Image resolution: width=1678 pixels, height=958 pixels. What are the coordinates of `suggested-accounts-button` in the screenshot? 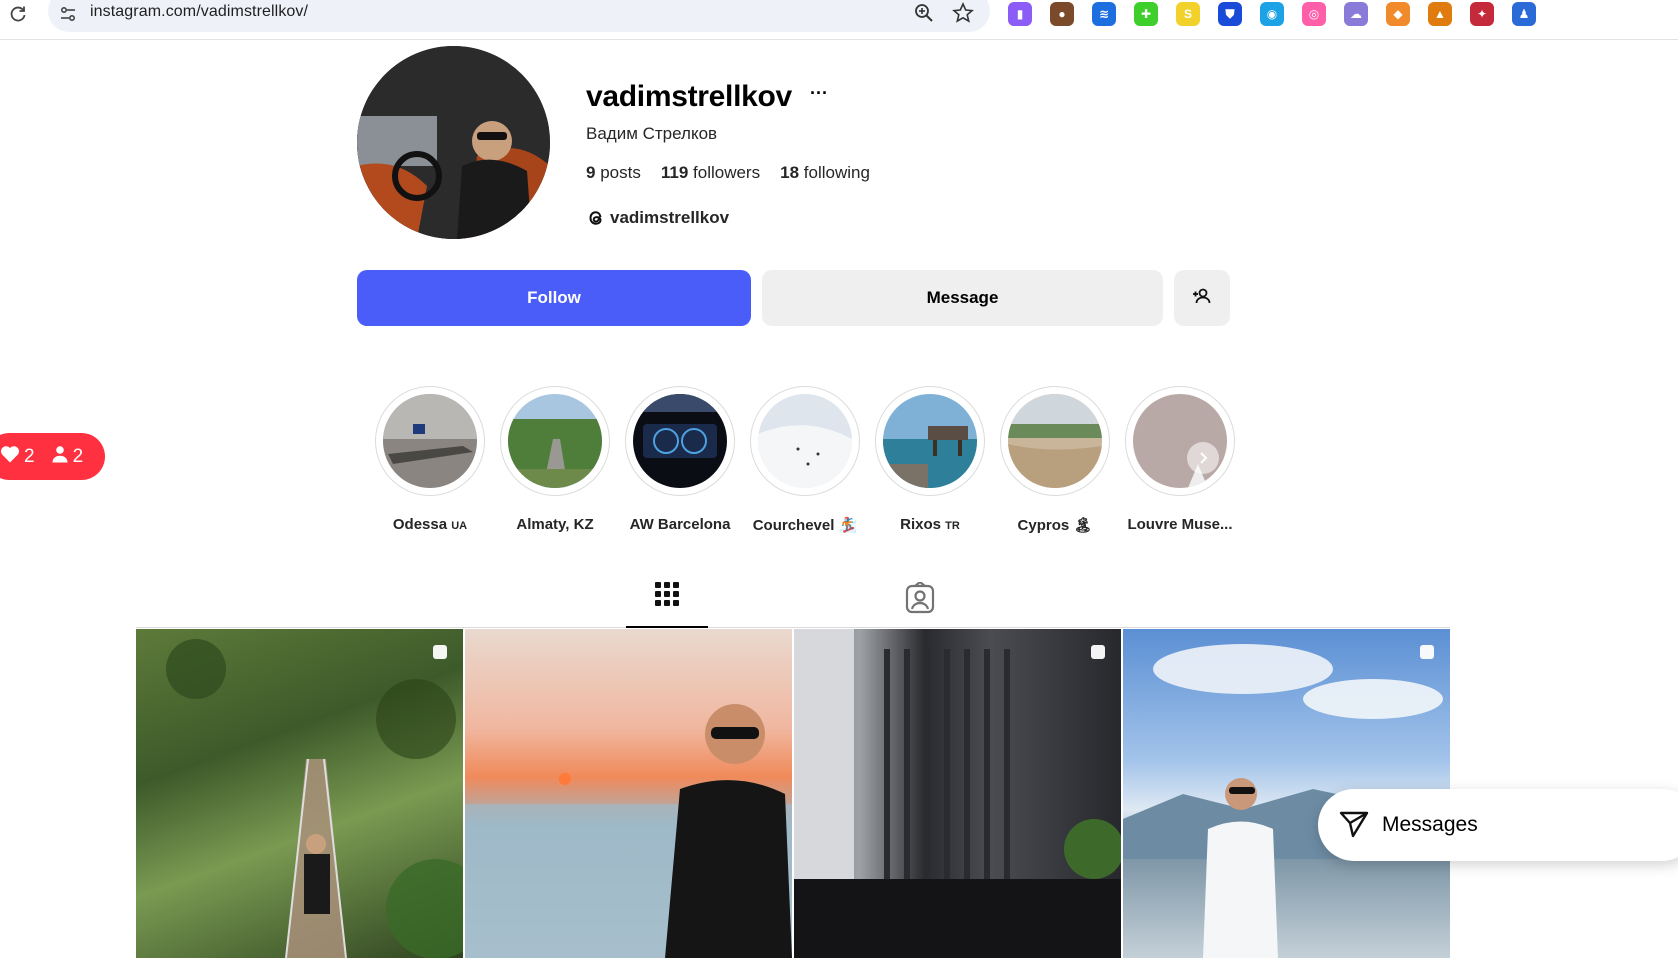 It's located at (1202, 298).